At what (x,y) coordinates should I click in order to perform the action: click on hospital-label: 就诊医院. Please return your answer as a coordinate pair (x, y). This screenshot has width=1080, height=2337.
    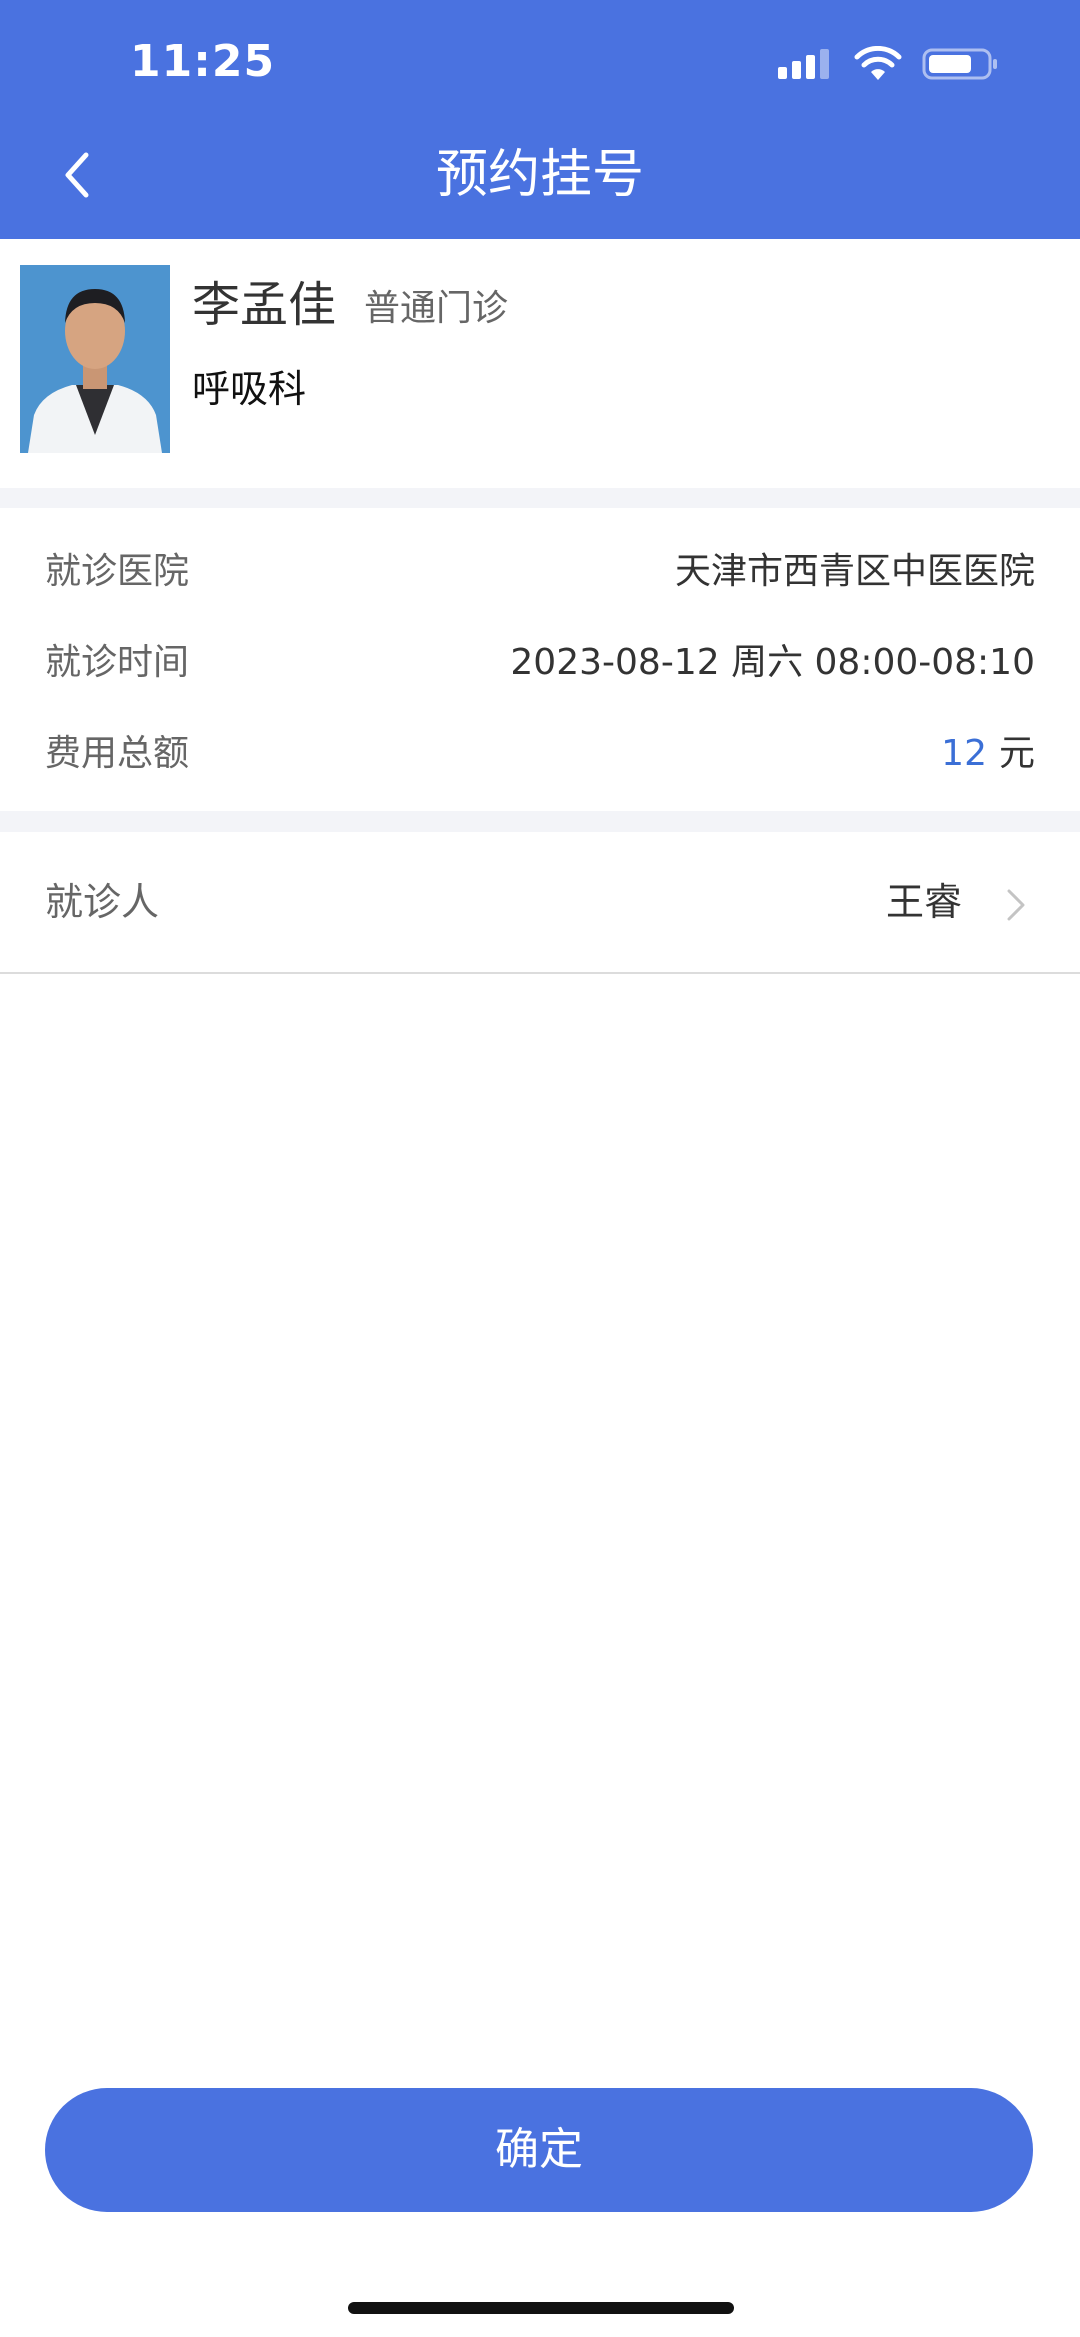
    Looking at the image, I should click on (117, 571).